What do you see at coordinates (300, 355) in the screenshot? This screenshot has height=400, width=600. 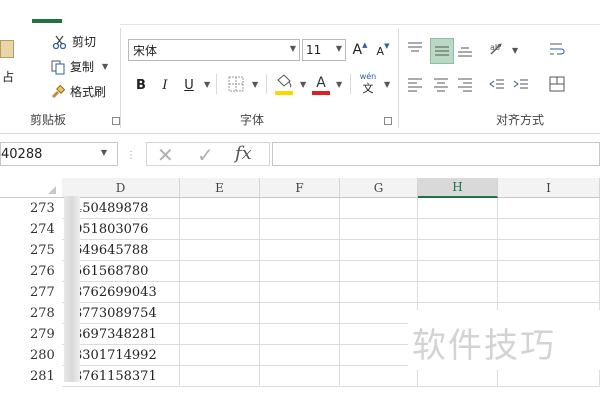 I see `cell-f280` at bounding box center [300, 355].